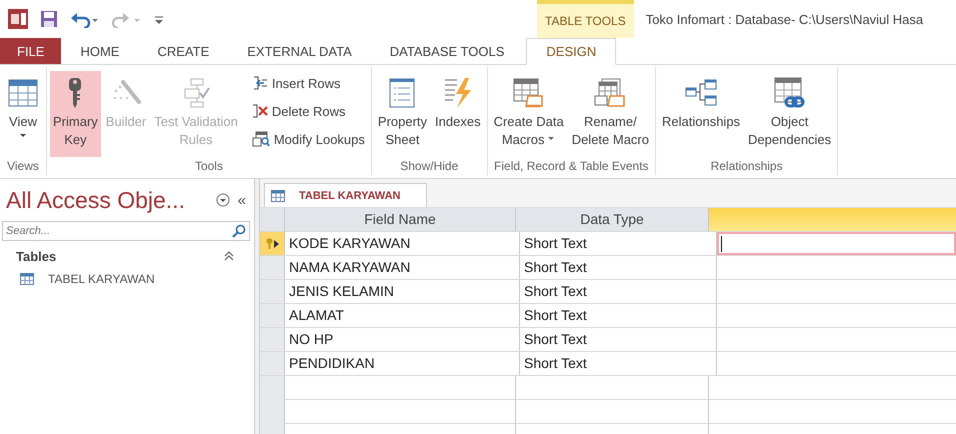  What do you see at coordinates (836, 243) in the screenshot?
I see `input-field` at bounding box center [836, 243].